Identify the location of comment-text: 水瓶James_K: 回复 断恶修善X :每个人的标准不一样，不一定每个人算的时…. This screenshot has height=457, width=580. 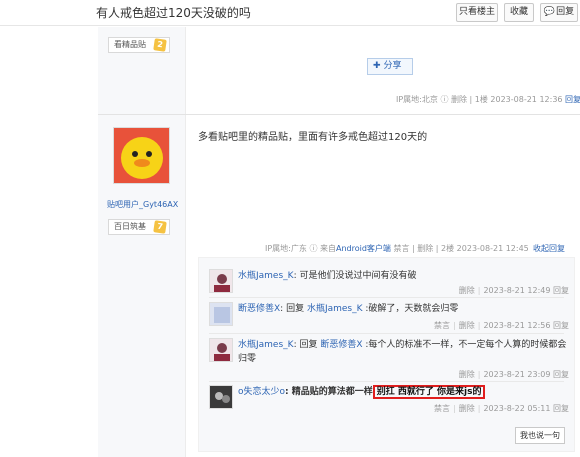
(403, 352).